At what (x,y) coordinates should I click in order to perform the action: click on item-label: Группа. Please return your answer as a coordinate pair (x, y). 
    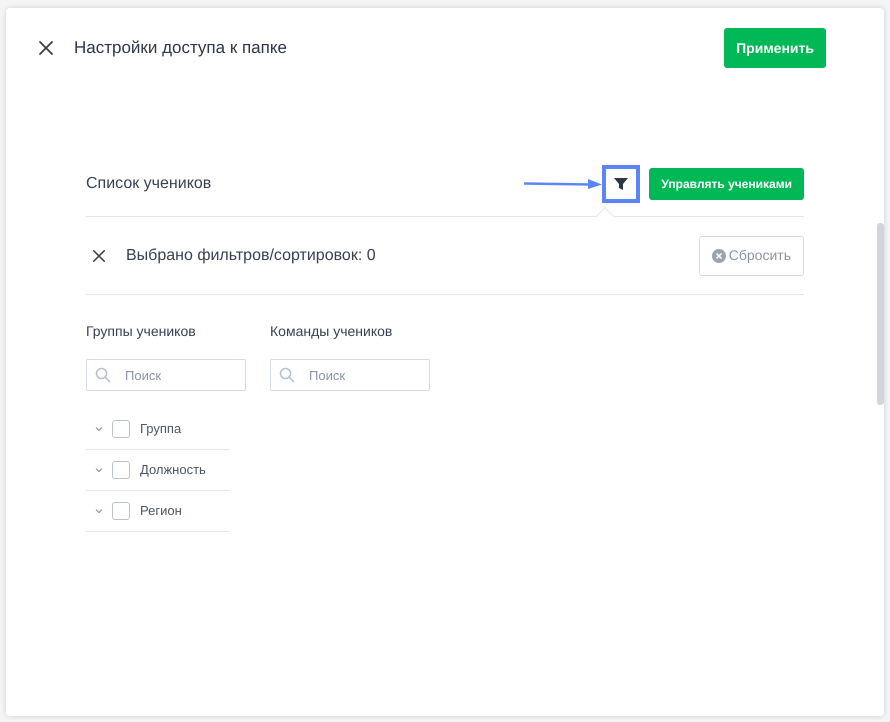
    Looking at the image, I should click on (161, 429).